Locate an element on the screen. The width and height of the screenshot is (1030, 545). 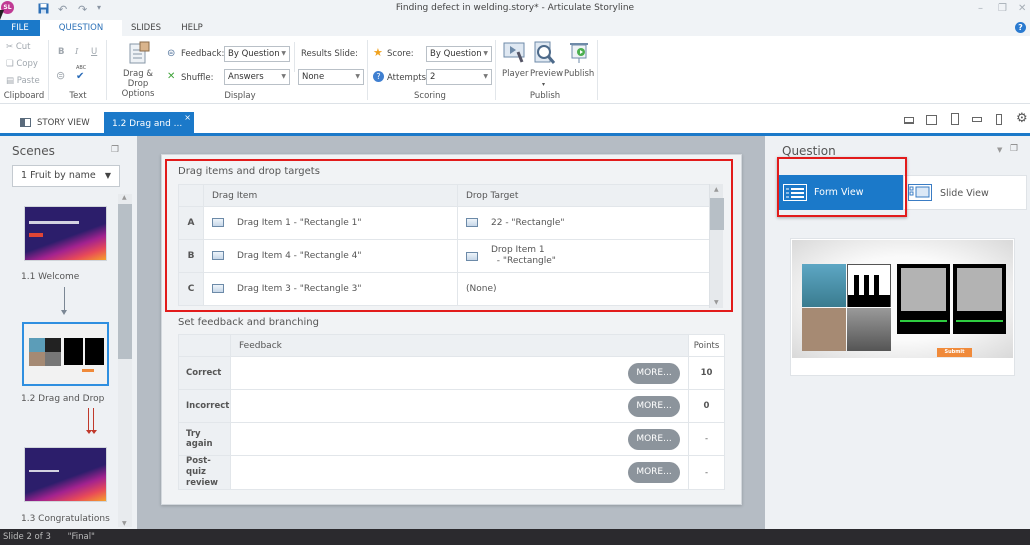
desktop-device-icon is located at coordinates (909, 120).